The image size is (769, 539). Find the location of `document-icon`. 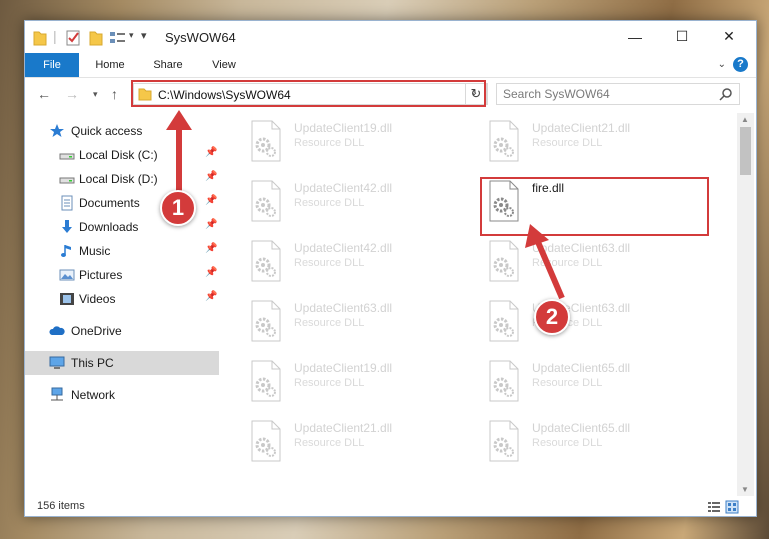

document-icon is located at coordinates (67, 203).